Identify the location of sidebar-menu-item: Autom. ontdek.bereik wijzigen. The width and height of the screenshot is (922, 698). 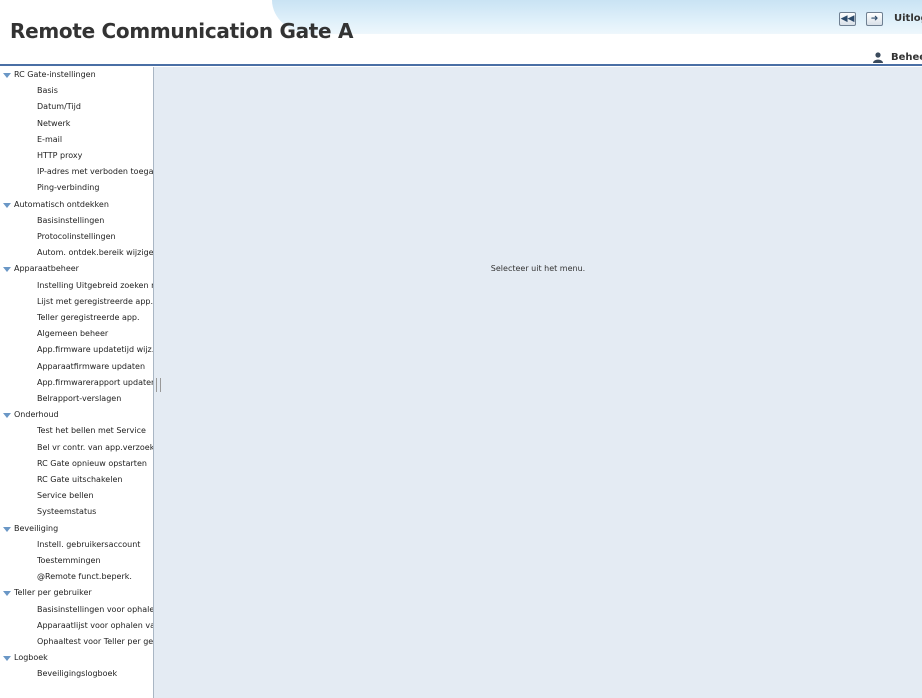
(76, 253).